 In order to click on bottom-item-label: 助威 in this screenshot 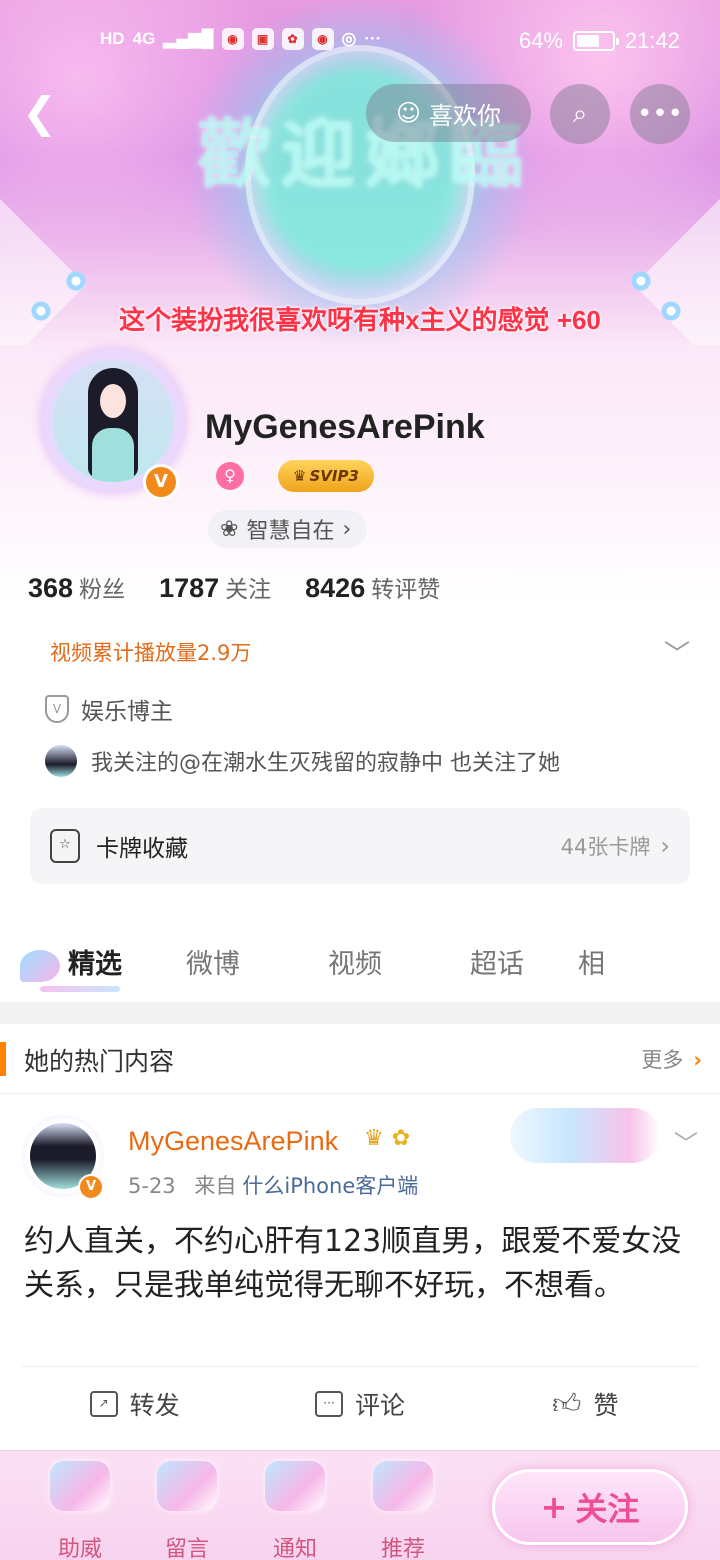, I will do `click(79, 1548)`.